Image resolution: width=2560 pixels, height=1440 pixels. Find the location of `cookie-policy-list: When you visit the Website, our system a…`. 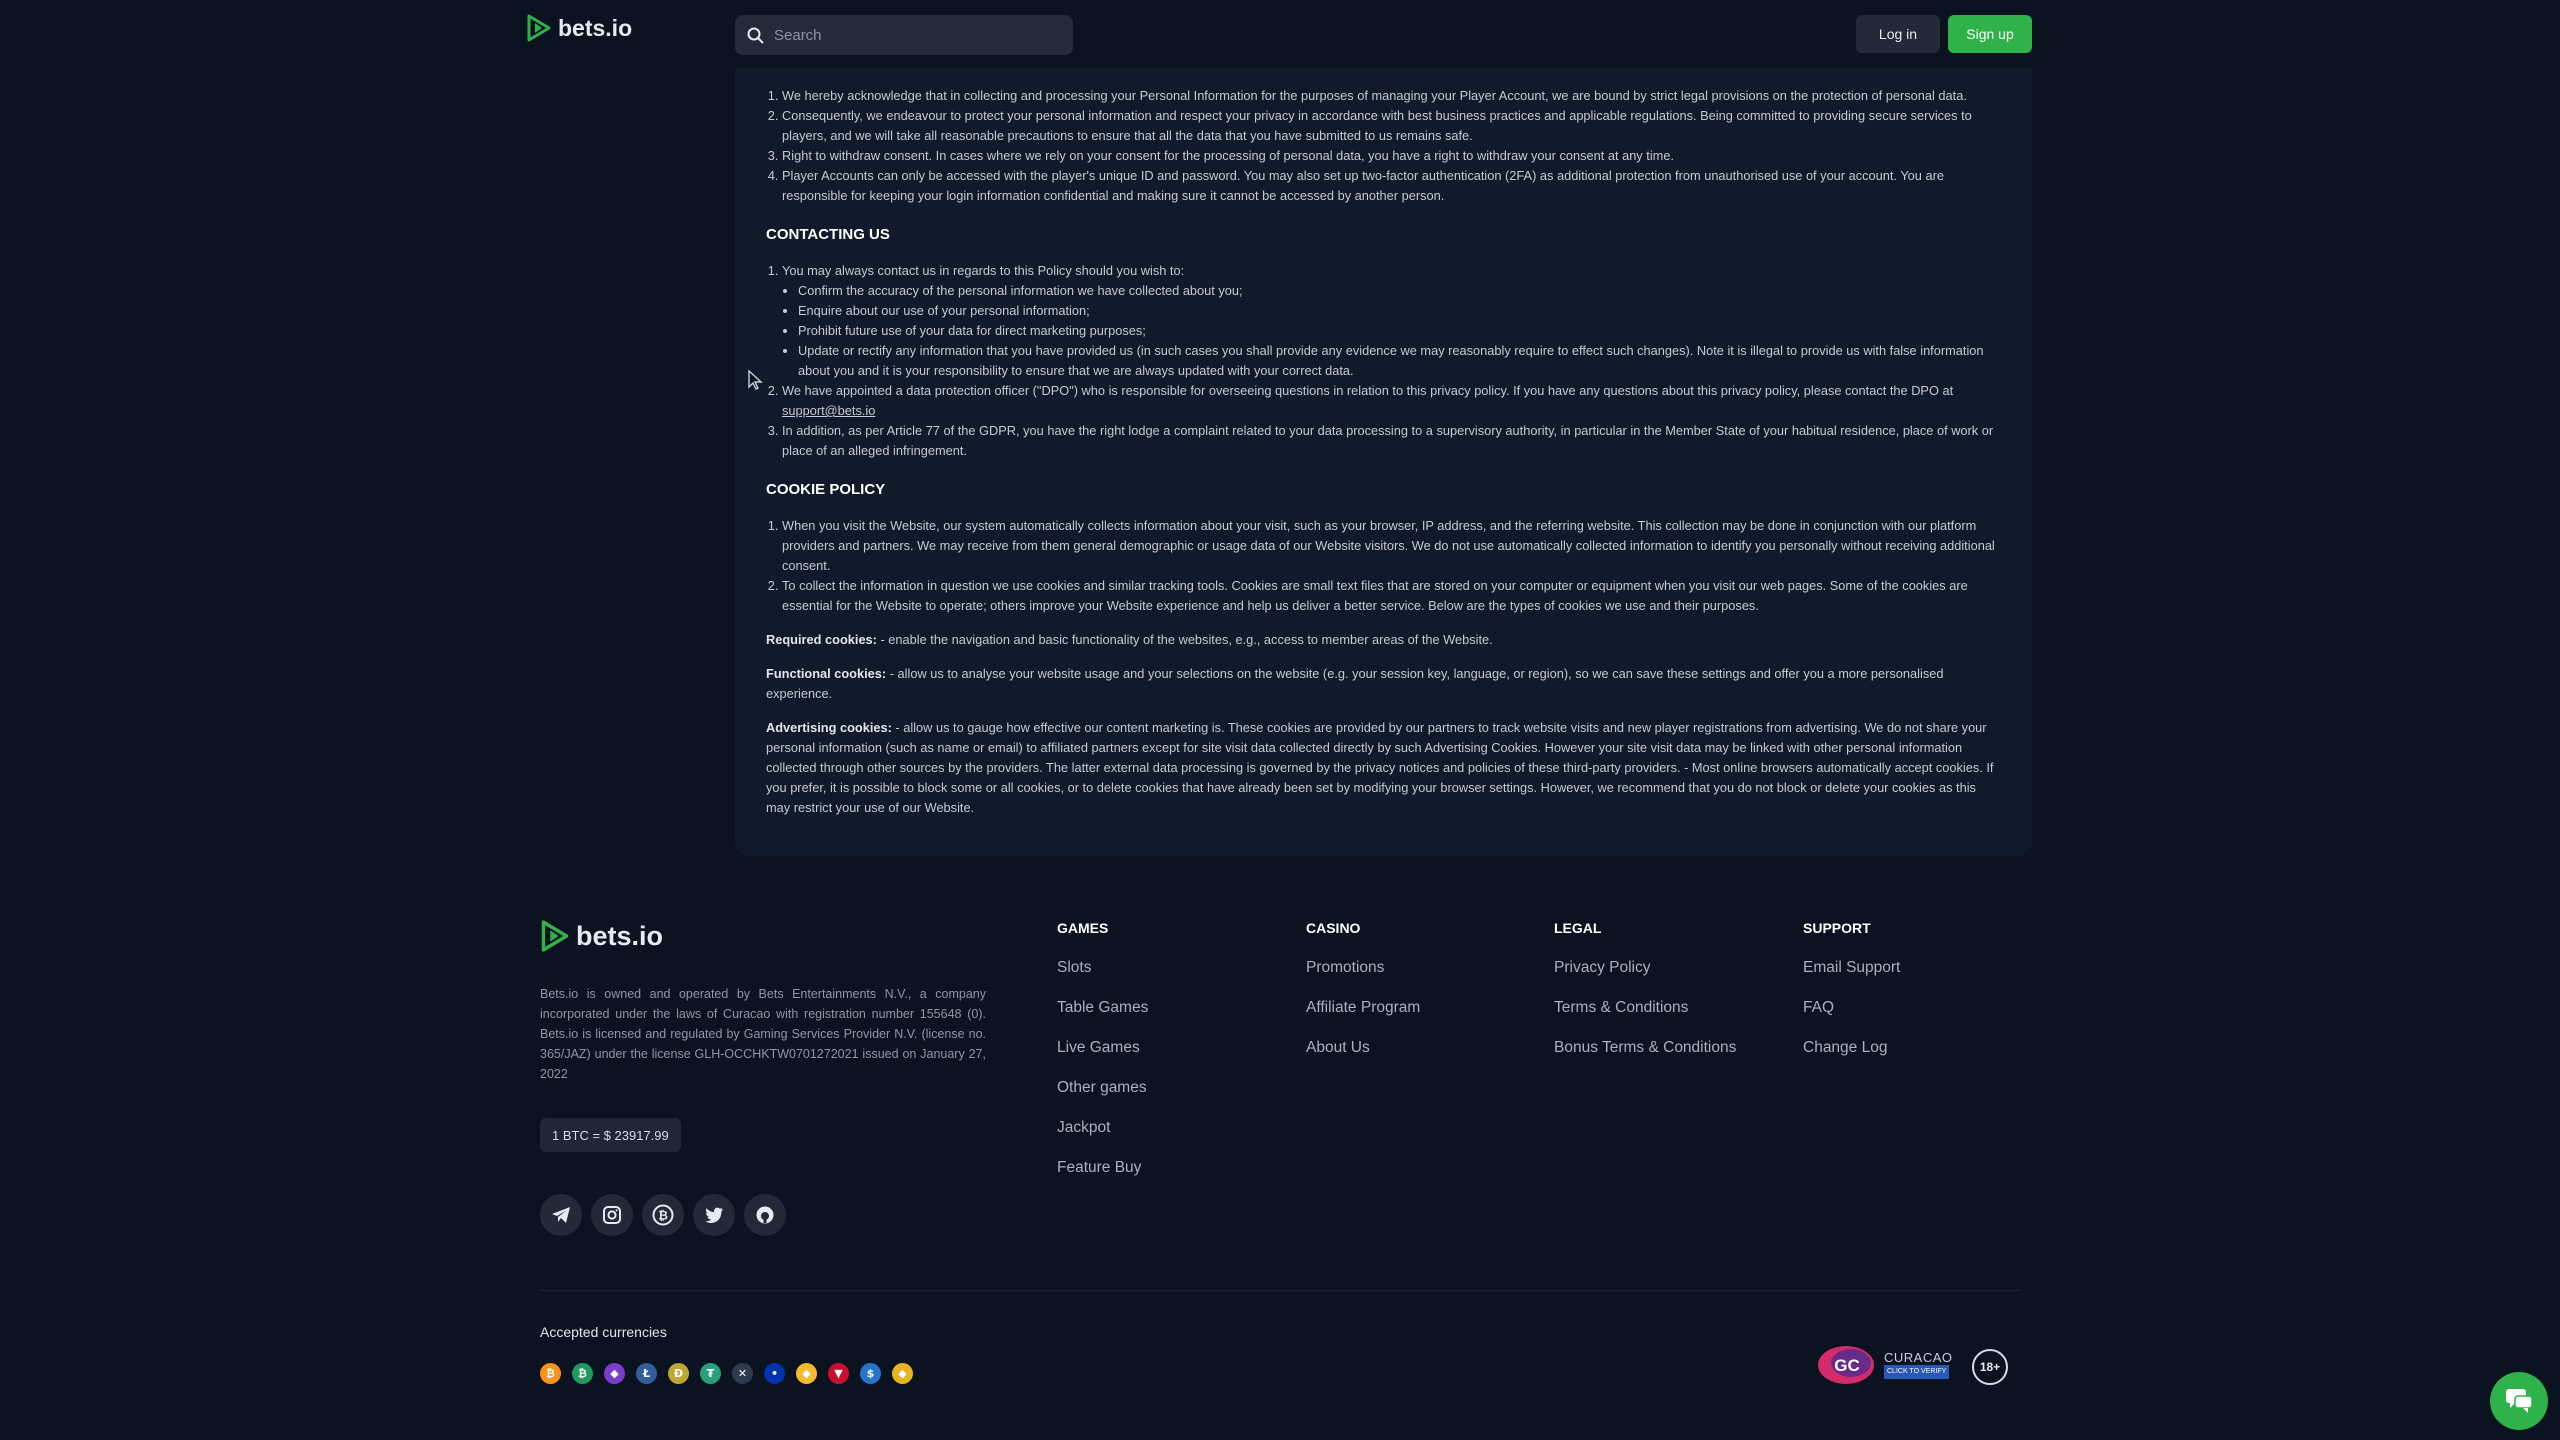

cookie-policy-list: When you visit the Website, our system a… is located at coordinates (1384, 566).